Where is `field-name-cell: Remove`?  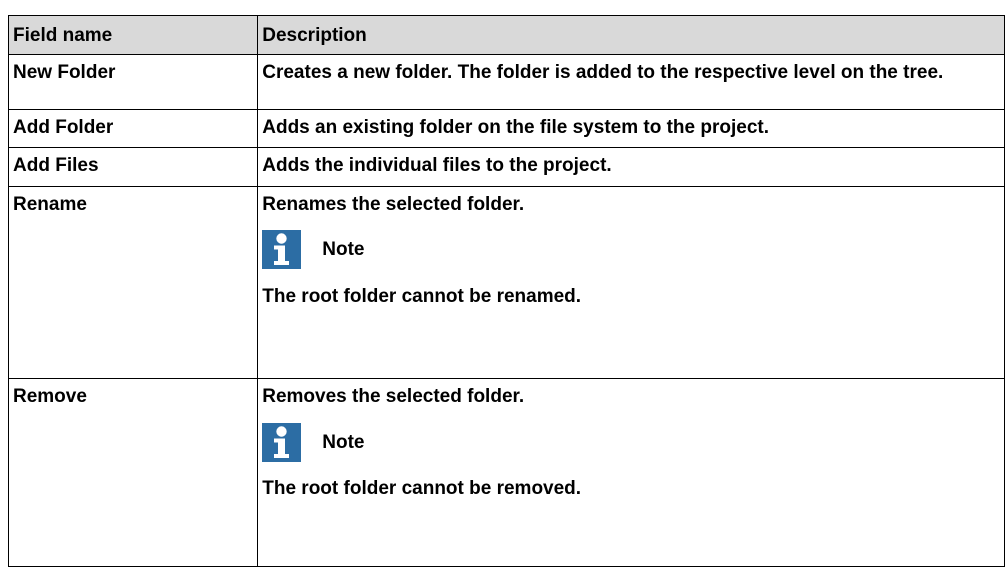 field-name-cell: Remove is located at coordinates (133, 472).